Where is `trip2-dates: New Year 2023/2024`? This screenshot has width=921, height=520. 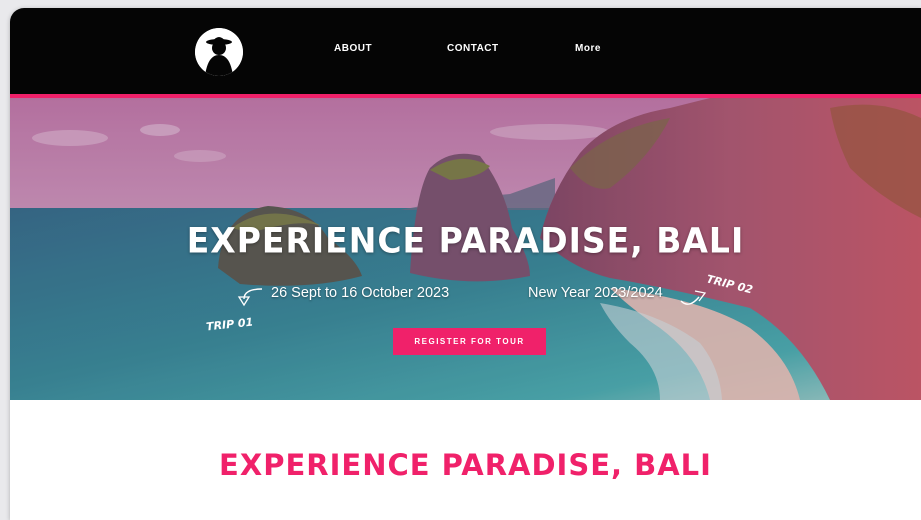
trip2-dates: New Year 2023/2024 is located at coordinates (595, 293).